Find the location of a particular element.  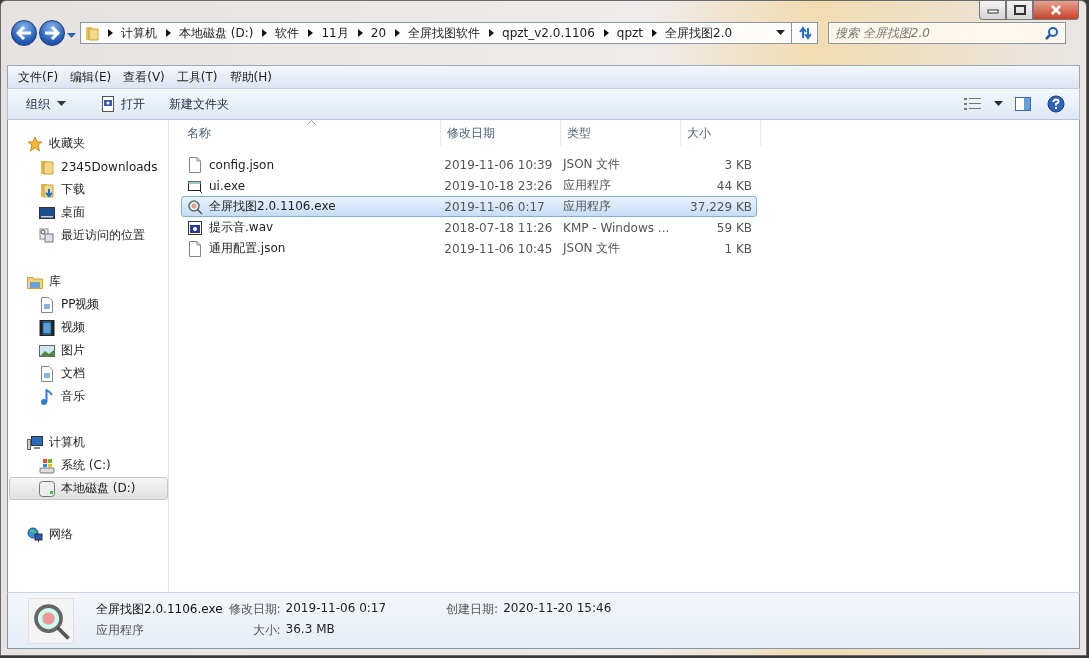

close-icon is located at coordinates (1056, 10).